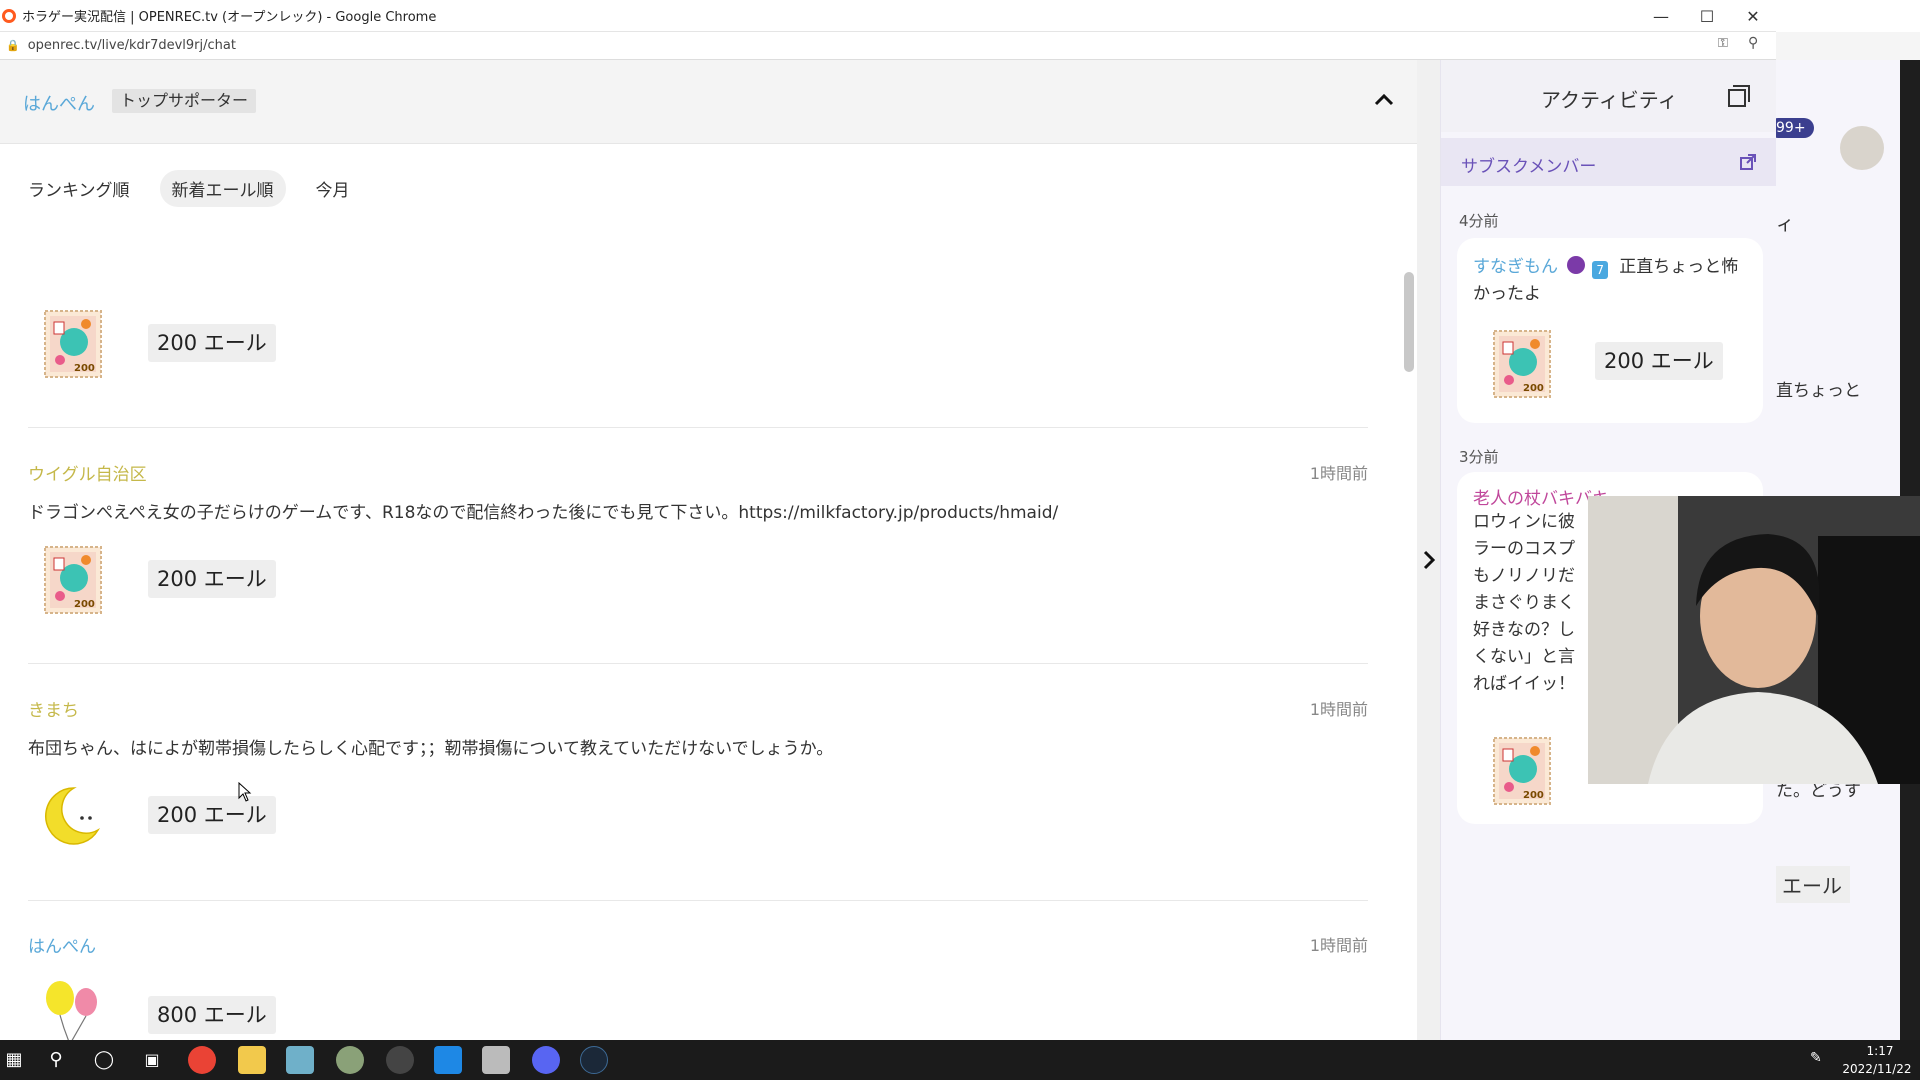 This screenshot has width=1920, height=1080. What do you see at coordinates (400, 1060) in the screenshot?
I see `obs-icon` at bounding box center [400, 1060].